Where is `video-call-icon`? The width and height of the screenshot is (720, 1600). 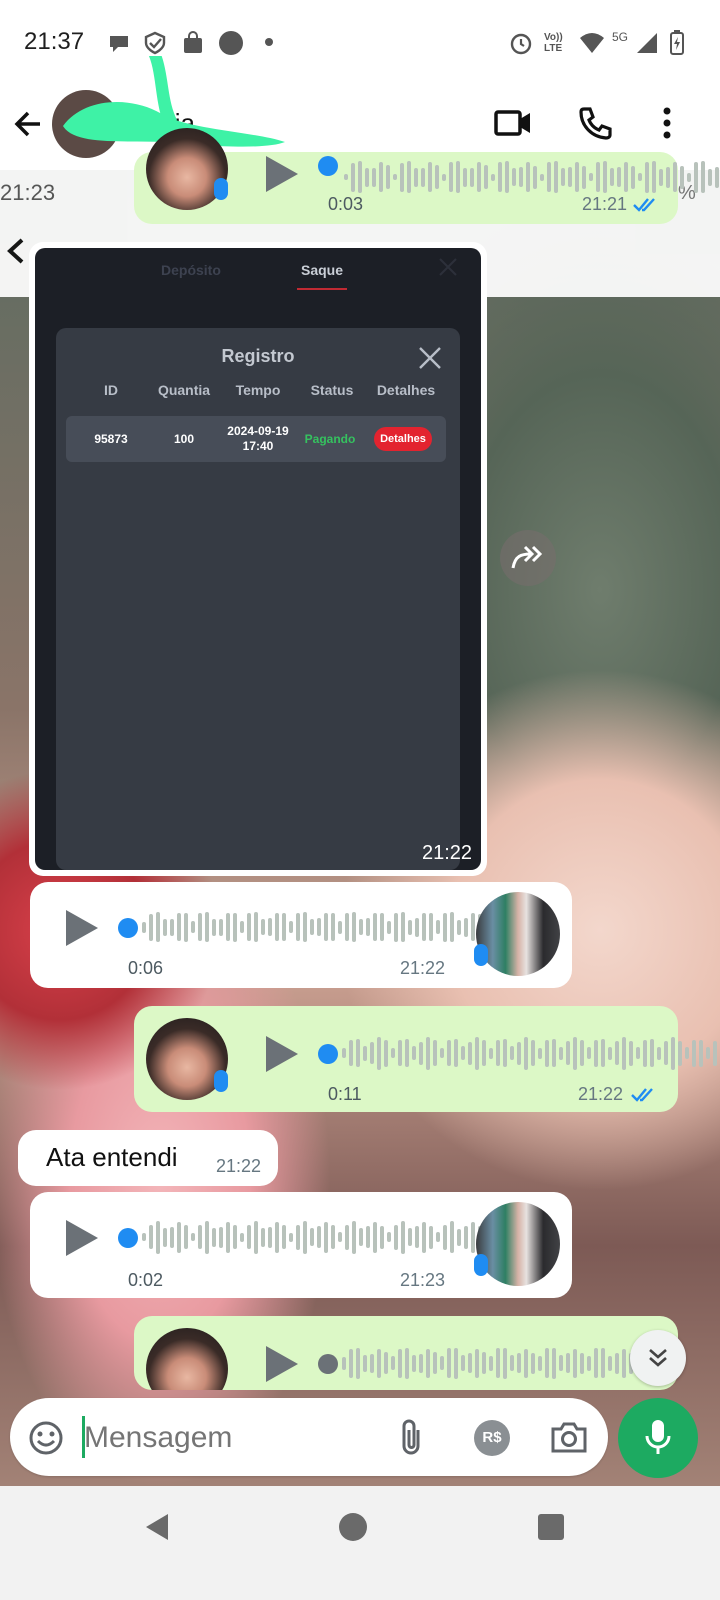 video-call-icon is located at coordinates (513, 123).